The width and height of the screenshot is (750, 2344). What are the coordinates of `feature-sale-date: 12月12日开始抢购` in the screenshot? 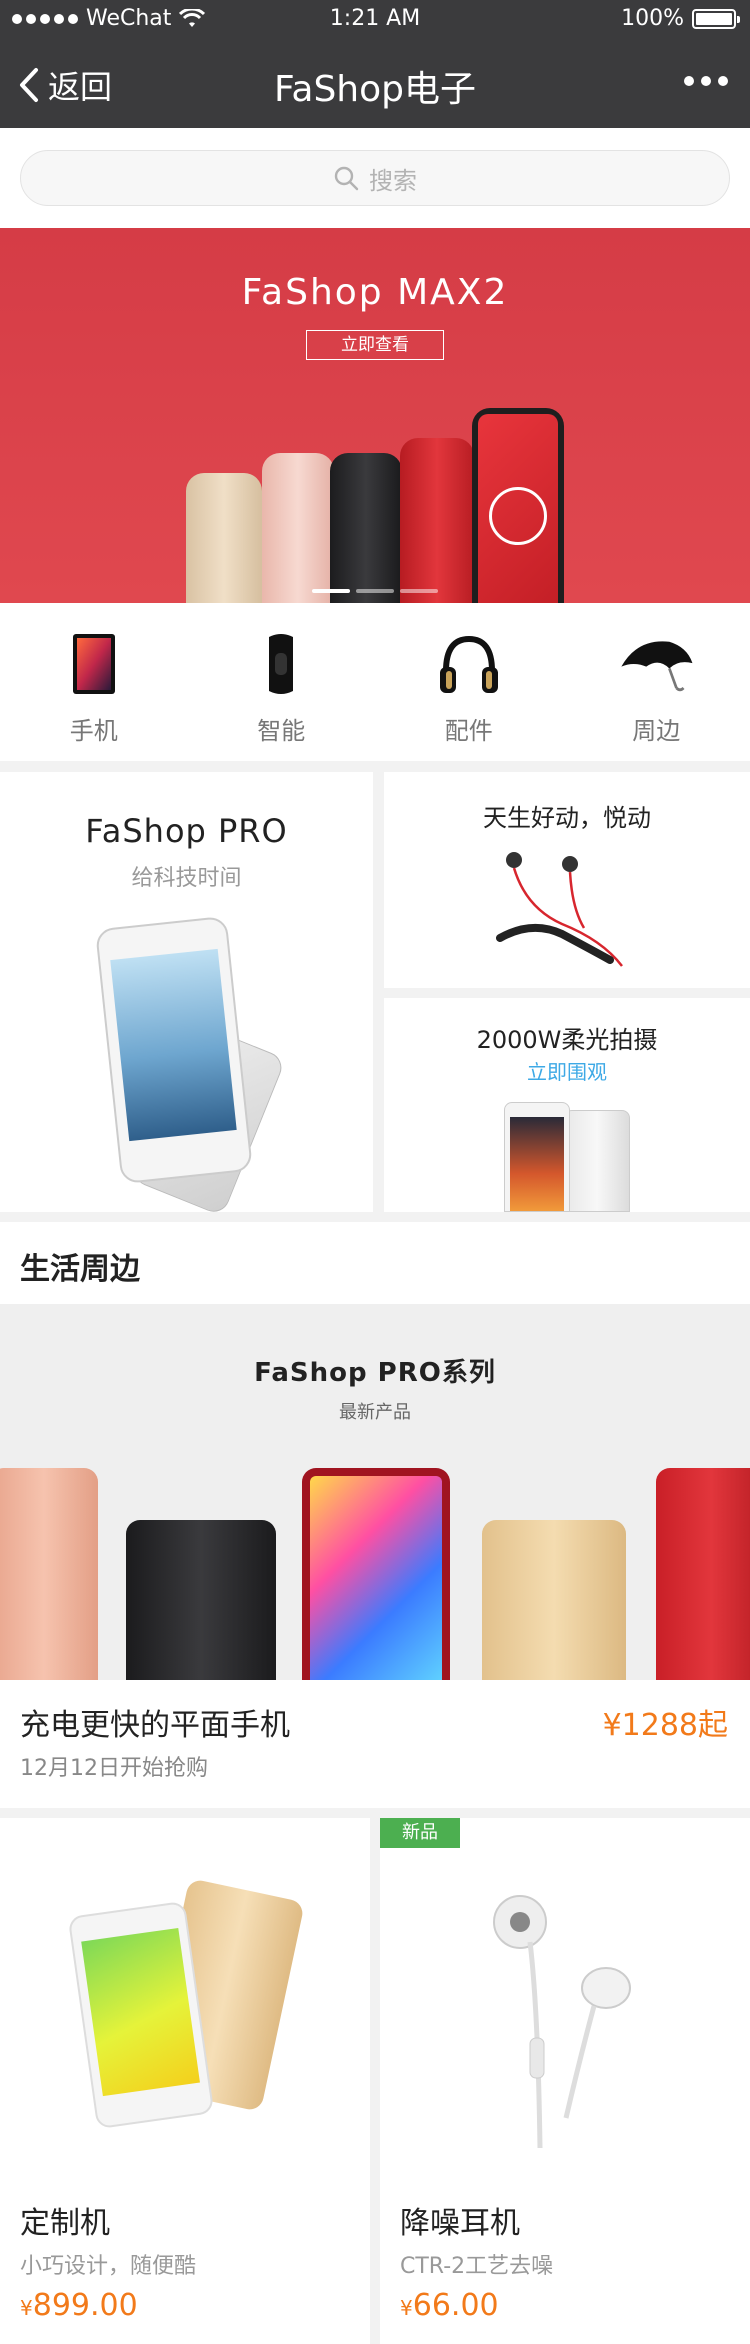 It's located at (114, 1768).